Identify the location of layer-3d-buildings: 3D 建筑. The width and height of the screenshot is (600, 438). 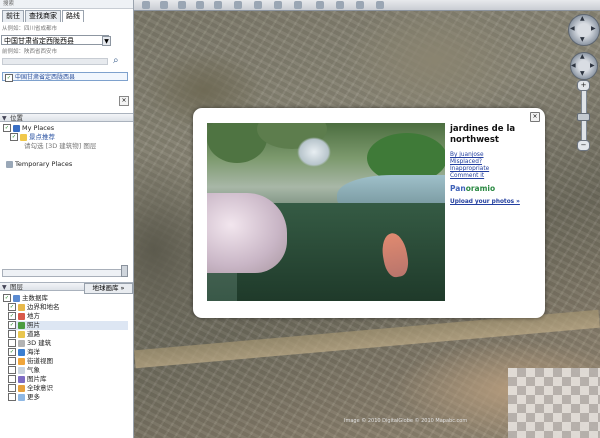
(29, 343).